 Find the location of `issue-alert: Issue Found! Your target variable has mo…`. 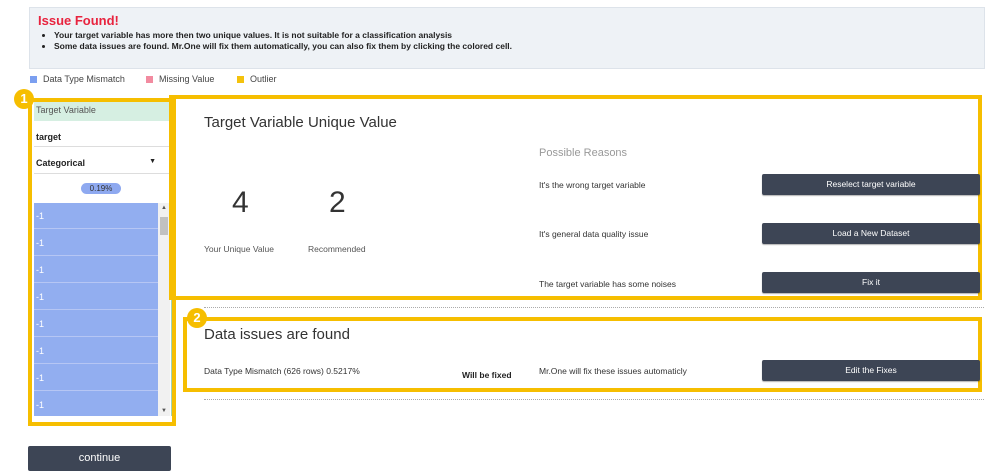

issue-alert: Issue Found! Your target variable has mo… is located at coordinates (507, 38).